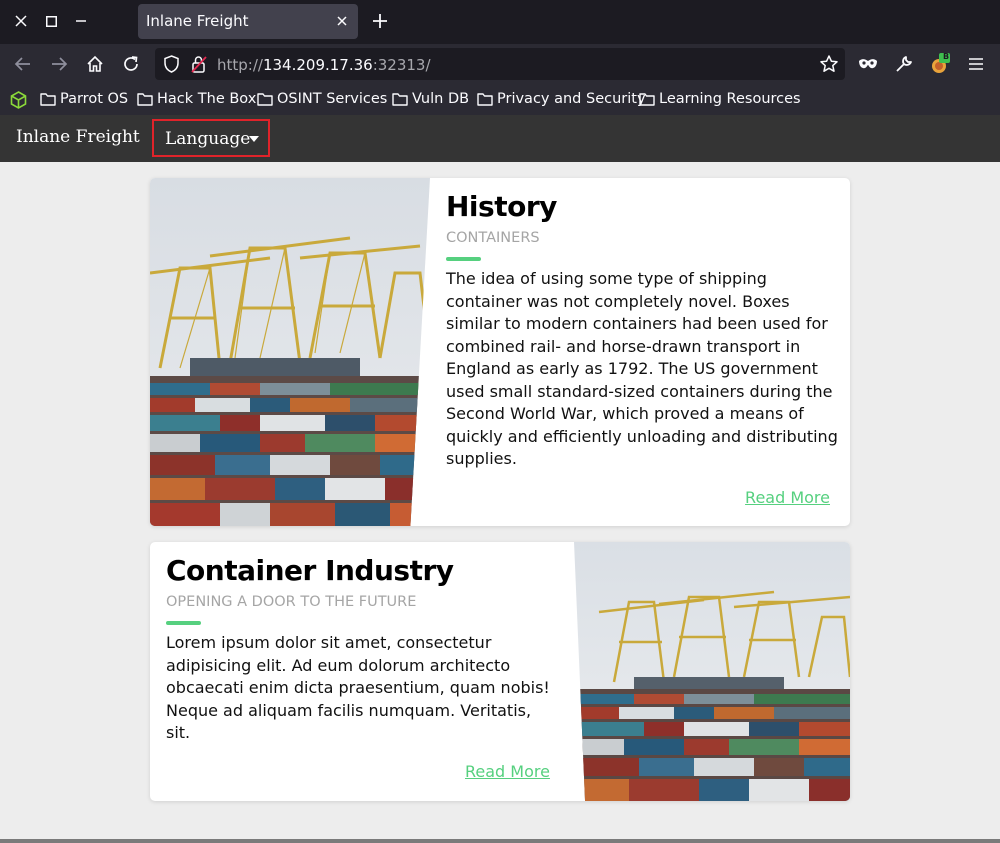  I want to click on site-navbar: Inlane Freight Language, so click(500, 138).